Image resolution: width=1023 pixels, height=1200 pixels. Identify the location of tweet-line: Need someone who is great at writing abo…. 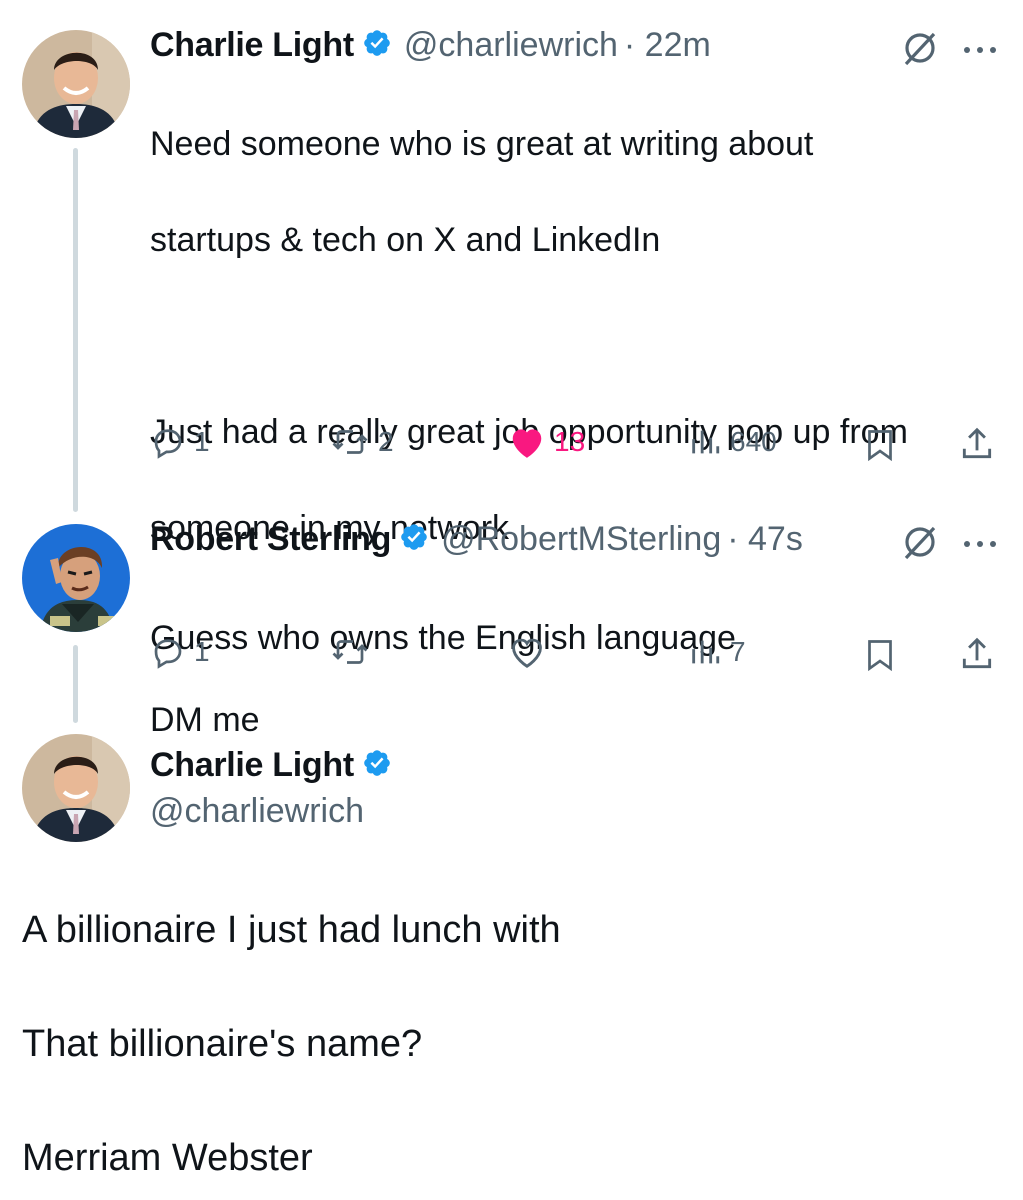
(482, 144).